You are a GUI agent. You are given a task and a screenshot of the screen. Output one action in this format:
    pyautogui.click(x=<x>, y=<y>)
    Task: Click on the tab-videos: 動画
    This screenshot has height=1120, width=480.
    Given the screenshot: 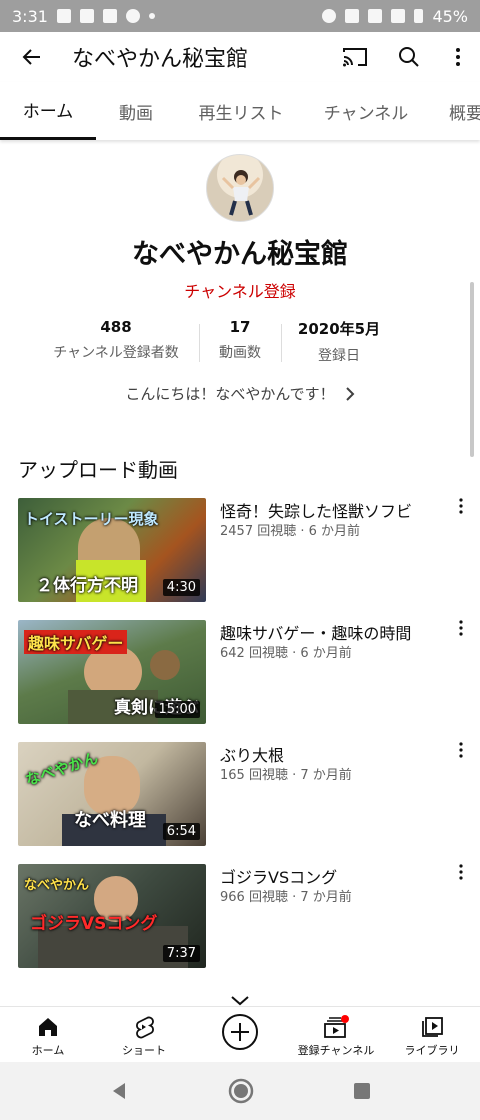 What is the action you would take?
    pyautogui.click(x=136, y=111)
    